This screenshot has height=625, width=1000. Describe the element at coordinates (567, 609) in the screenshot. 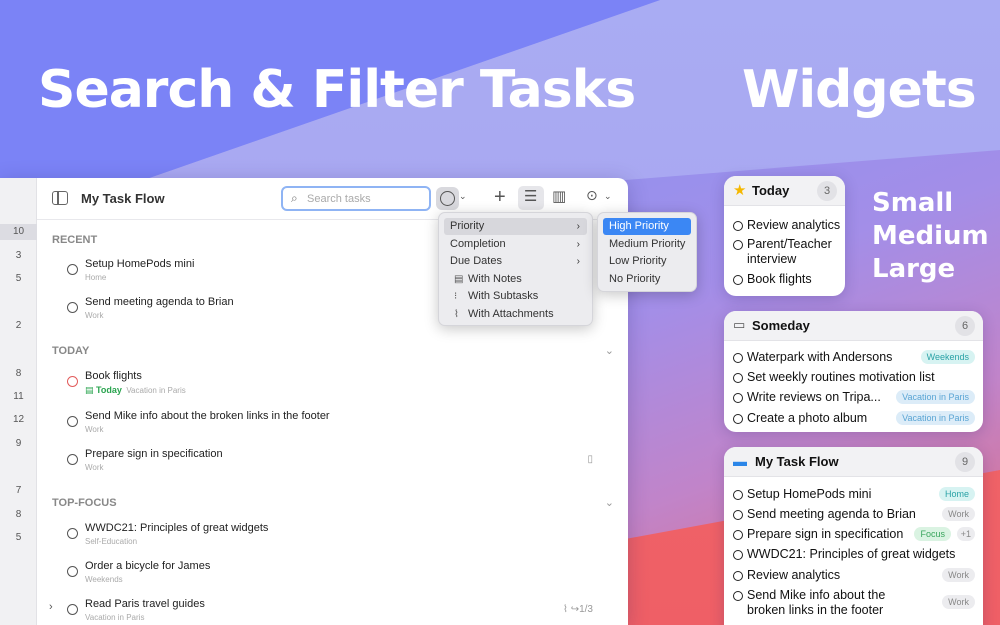

I see `attachment-icon: ⌇` at that location.